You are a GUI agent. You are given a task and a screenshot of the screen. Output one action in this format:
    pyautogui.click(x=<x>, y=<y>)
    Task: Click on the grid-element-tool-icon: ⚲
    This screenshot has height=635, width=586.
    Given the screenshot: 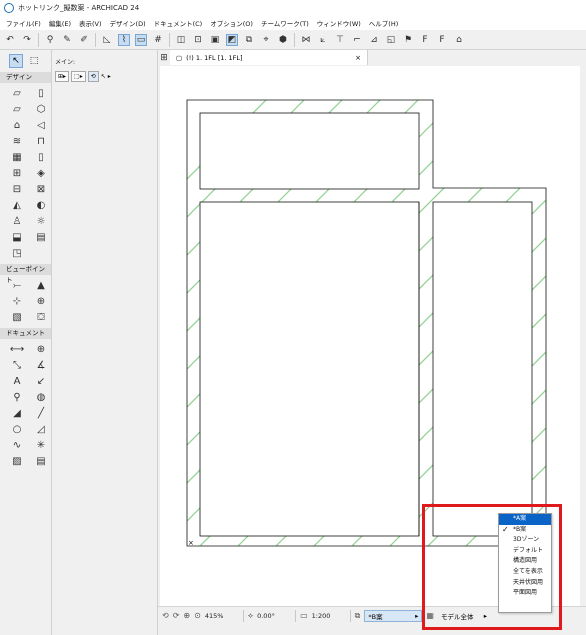 What is the action you would take?
    pyautogui.click(x=17, y=397)
    